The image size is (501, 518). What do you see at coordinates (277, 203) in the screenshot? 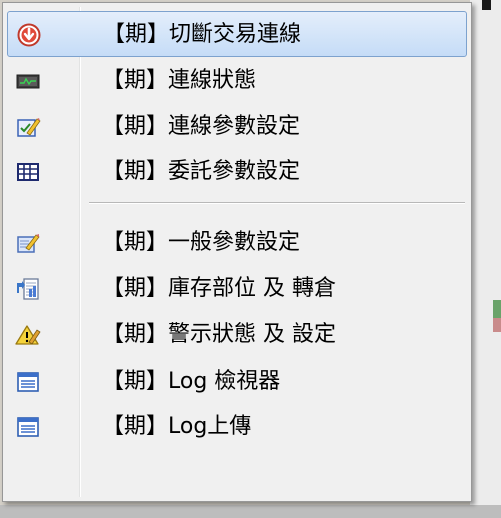
I see `menu-separator` at bounding box center [277, 203].